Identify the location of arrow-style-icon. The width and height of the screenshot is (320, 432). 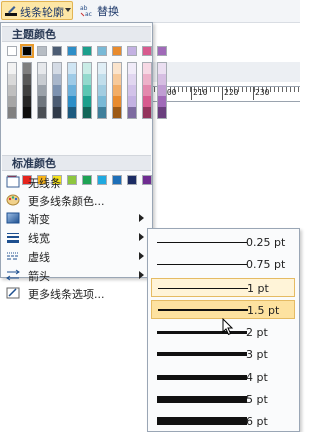
(13, 275).